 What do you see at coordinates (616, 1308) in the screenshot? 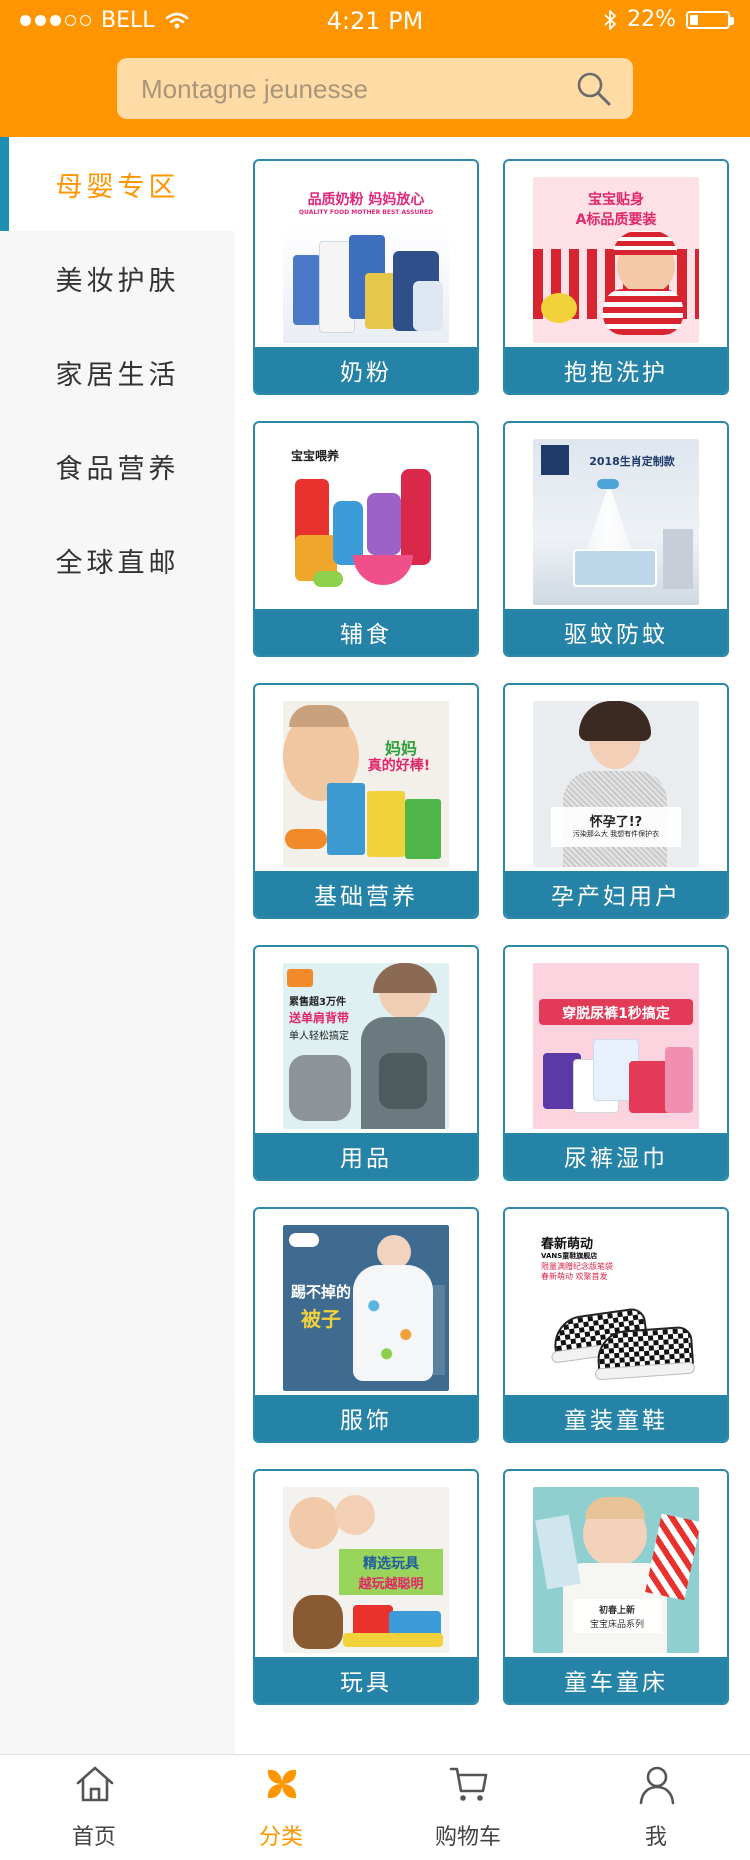
I see `product-image: 春新萌动 VANS童鞋旗舰店 限量满赠纪念版笔袋 春新萌动 欢聚首发` at bounding box center [616, 1308].